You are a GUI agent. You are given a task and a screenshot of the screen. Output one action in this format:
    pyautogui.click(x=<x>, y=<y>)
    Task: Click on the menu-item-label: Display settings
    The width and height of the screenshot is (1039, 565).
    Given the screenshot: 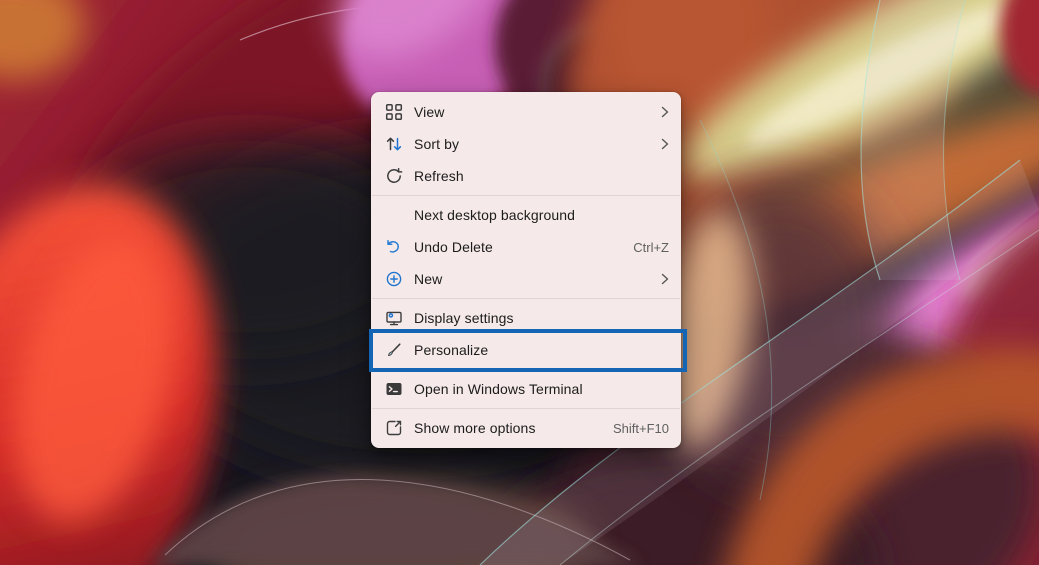 What is the action you would take?
    pyautogui.click(x=464, y=318)
    